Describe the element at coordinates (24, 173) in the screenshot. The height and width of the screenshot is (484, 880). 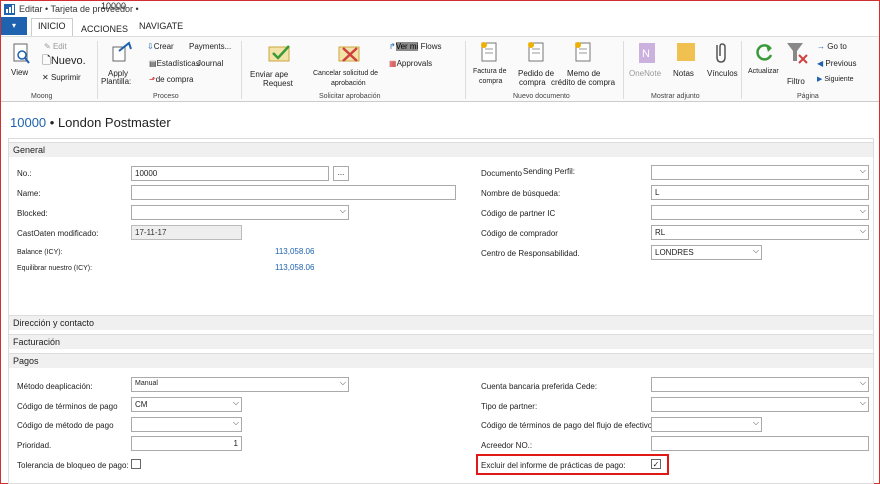
I see `no-label: No.:` at that location.